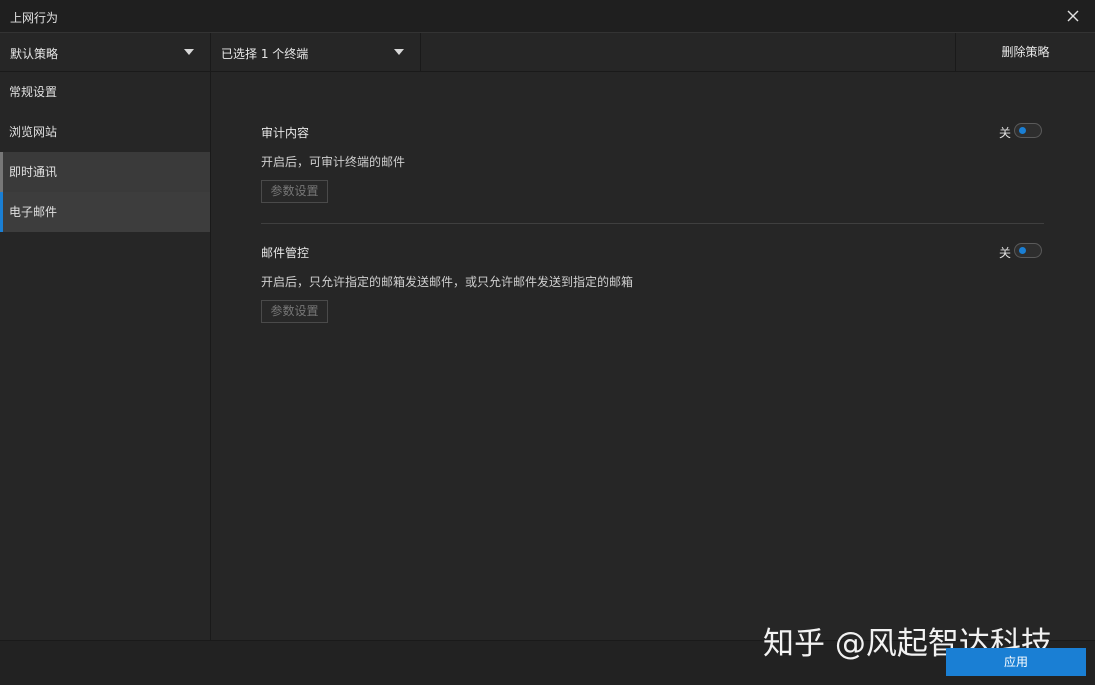 Image resolution: width=1095 pixels, height=685 pixels. What do you see at coordinates (447, 282) in the screenshot?
I see `section-desc-mail-control: 开启后，只允许指定的邮箱发送邮件，或只允许邮件发送到指定的邮箱` at bounding box center [447, 282].